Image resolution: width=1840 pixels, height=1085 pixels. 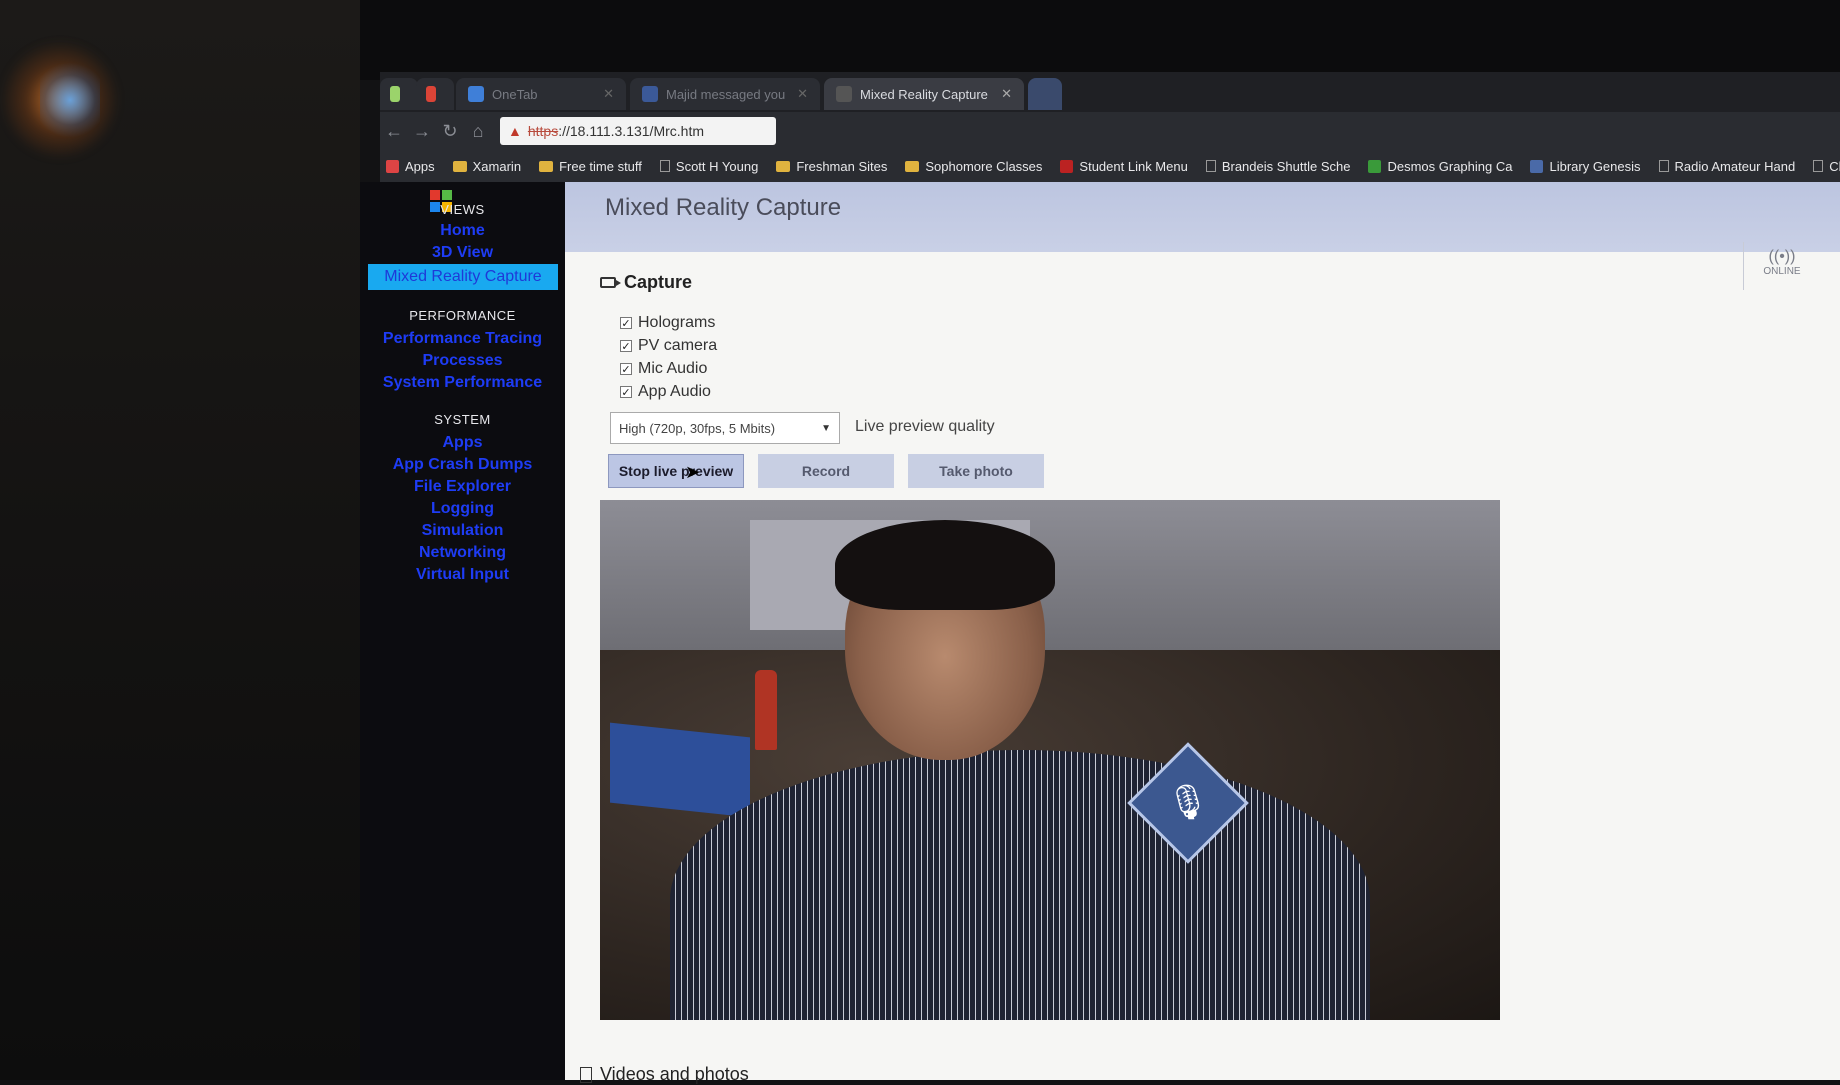 I want to click on checkbox-app-audio: ✓ App Audio, so click(x=665, y=392).